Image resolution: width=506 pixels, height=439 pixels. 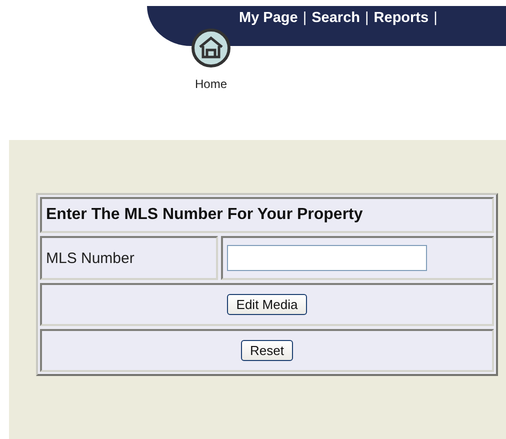 I want to click on nav-link: My Page, so click(x=268, y=18).